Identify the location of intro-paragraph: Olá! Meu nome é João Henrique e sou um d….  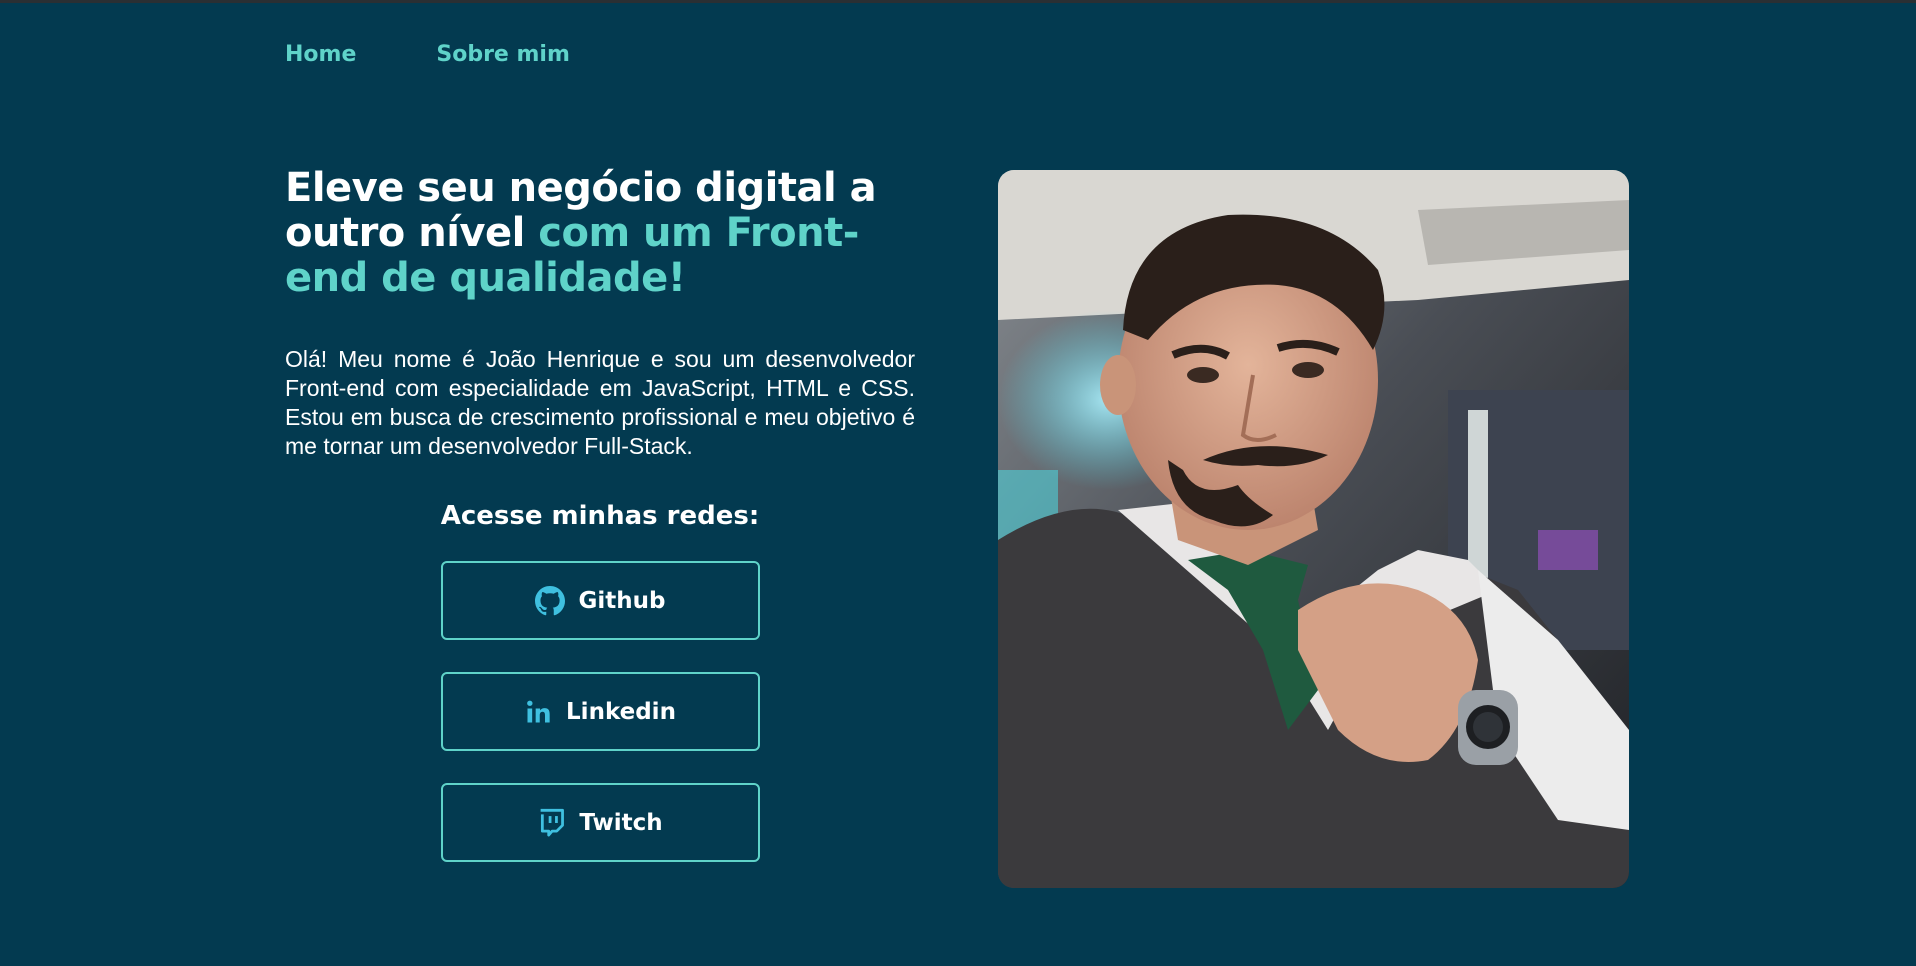
(600, 402).